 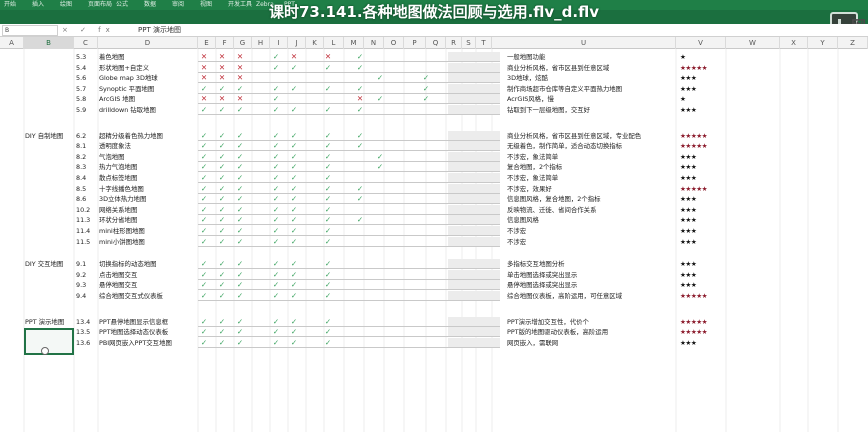 What do you see at coordinates (12, 43) in the screenshot?
I see `column-header-a: A` at bounding box center [12, 43].